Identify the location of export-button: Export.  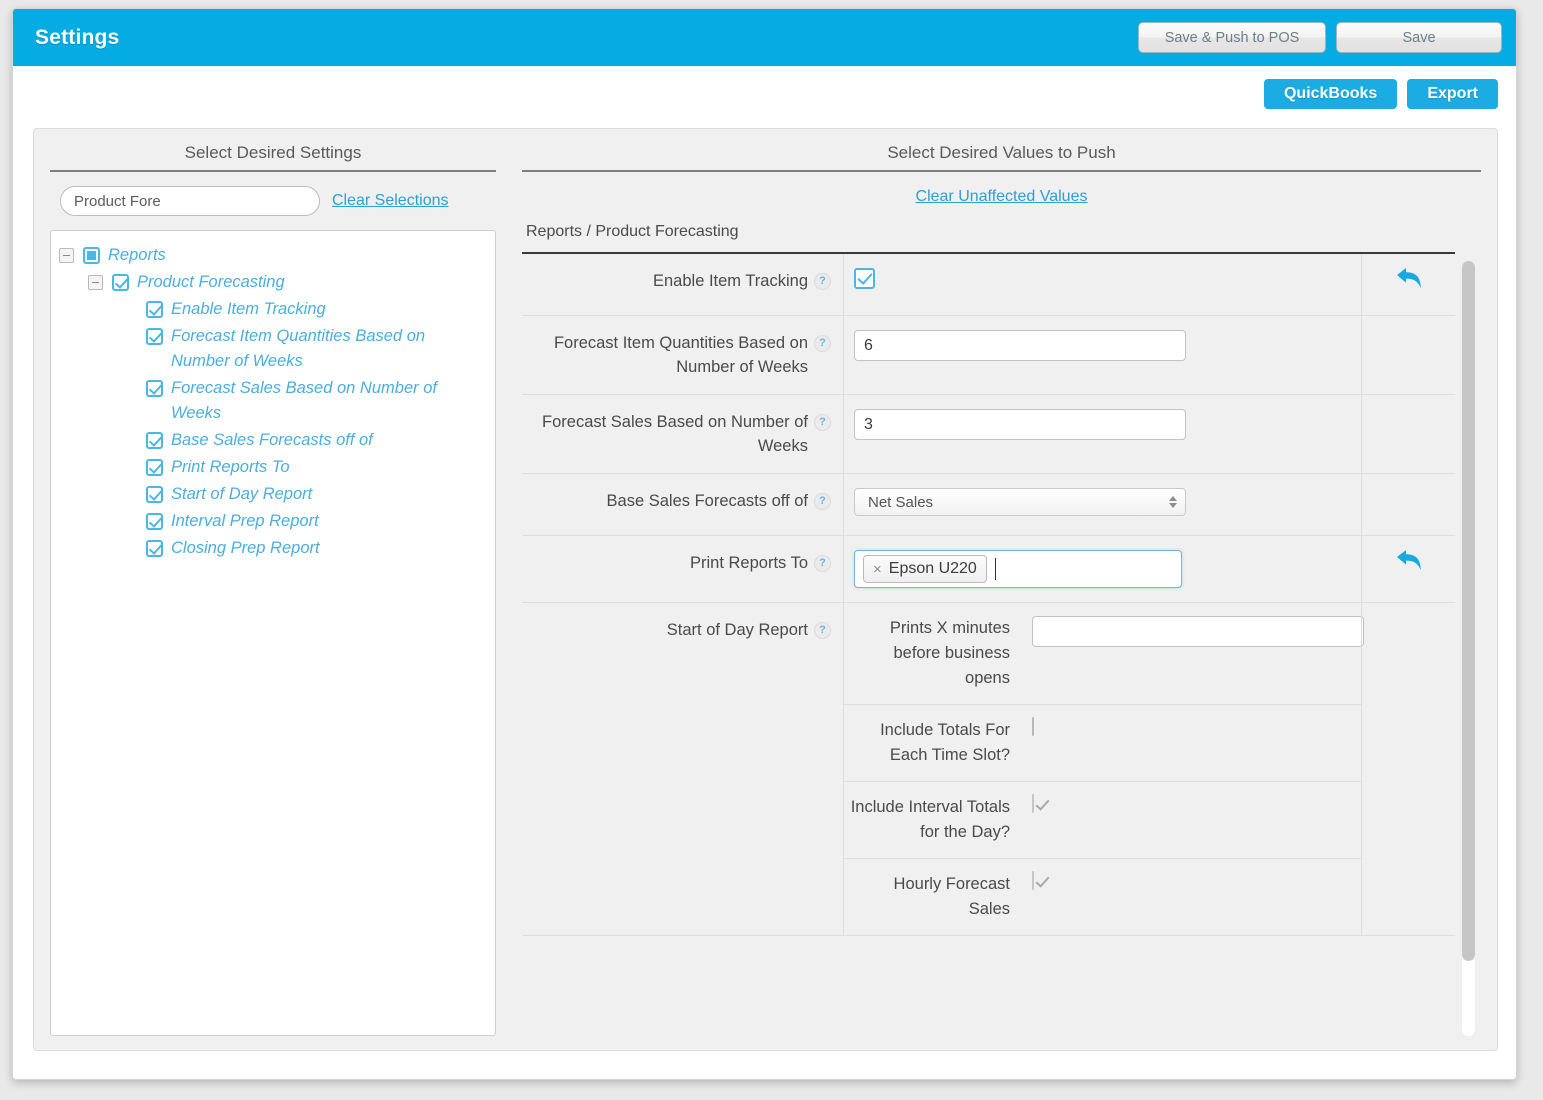
(1452, 94).